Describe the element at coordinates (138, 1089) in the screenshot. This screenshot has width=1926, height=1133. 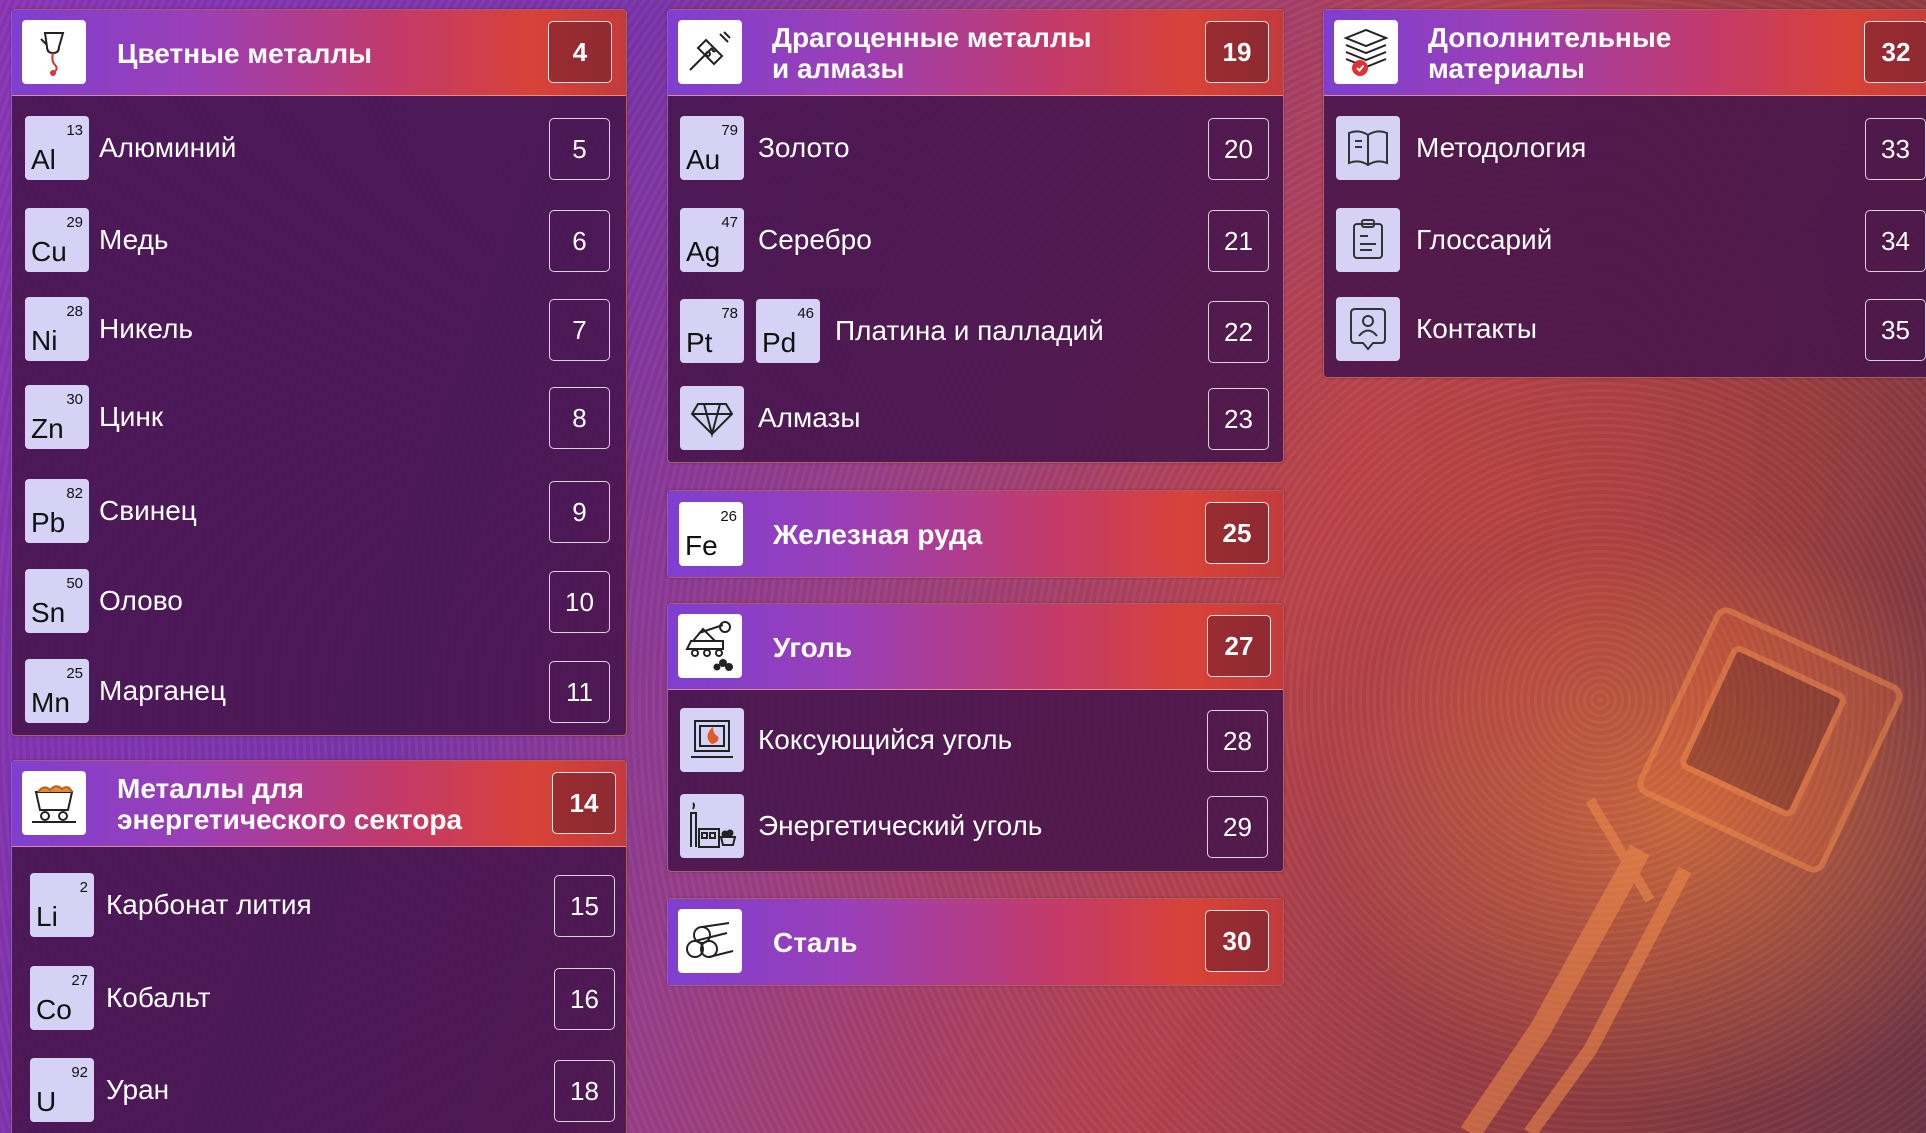
I see `item-label: Уран` at that location.